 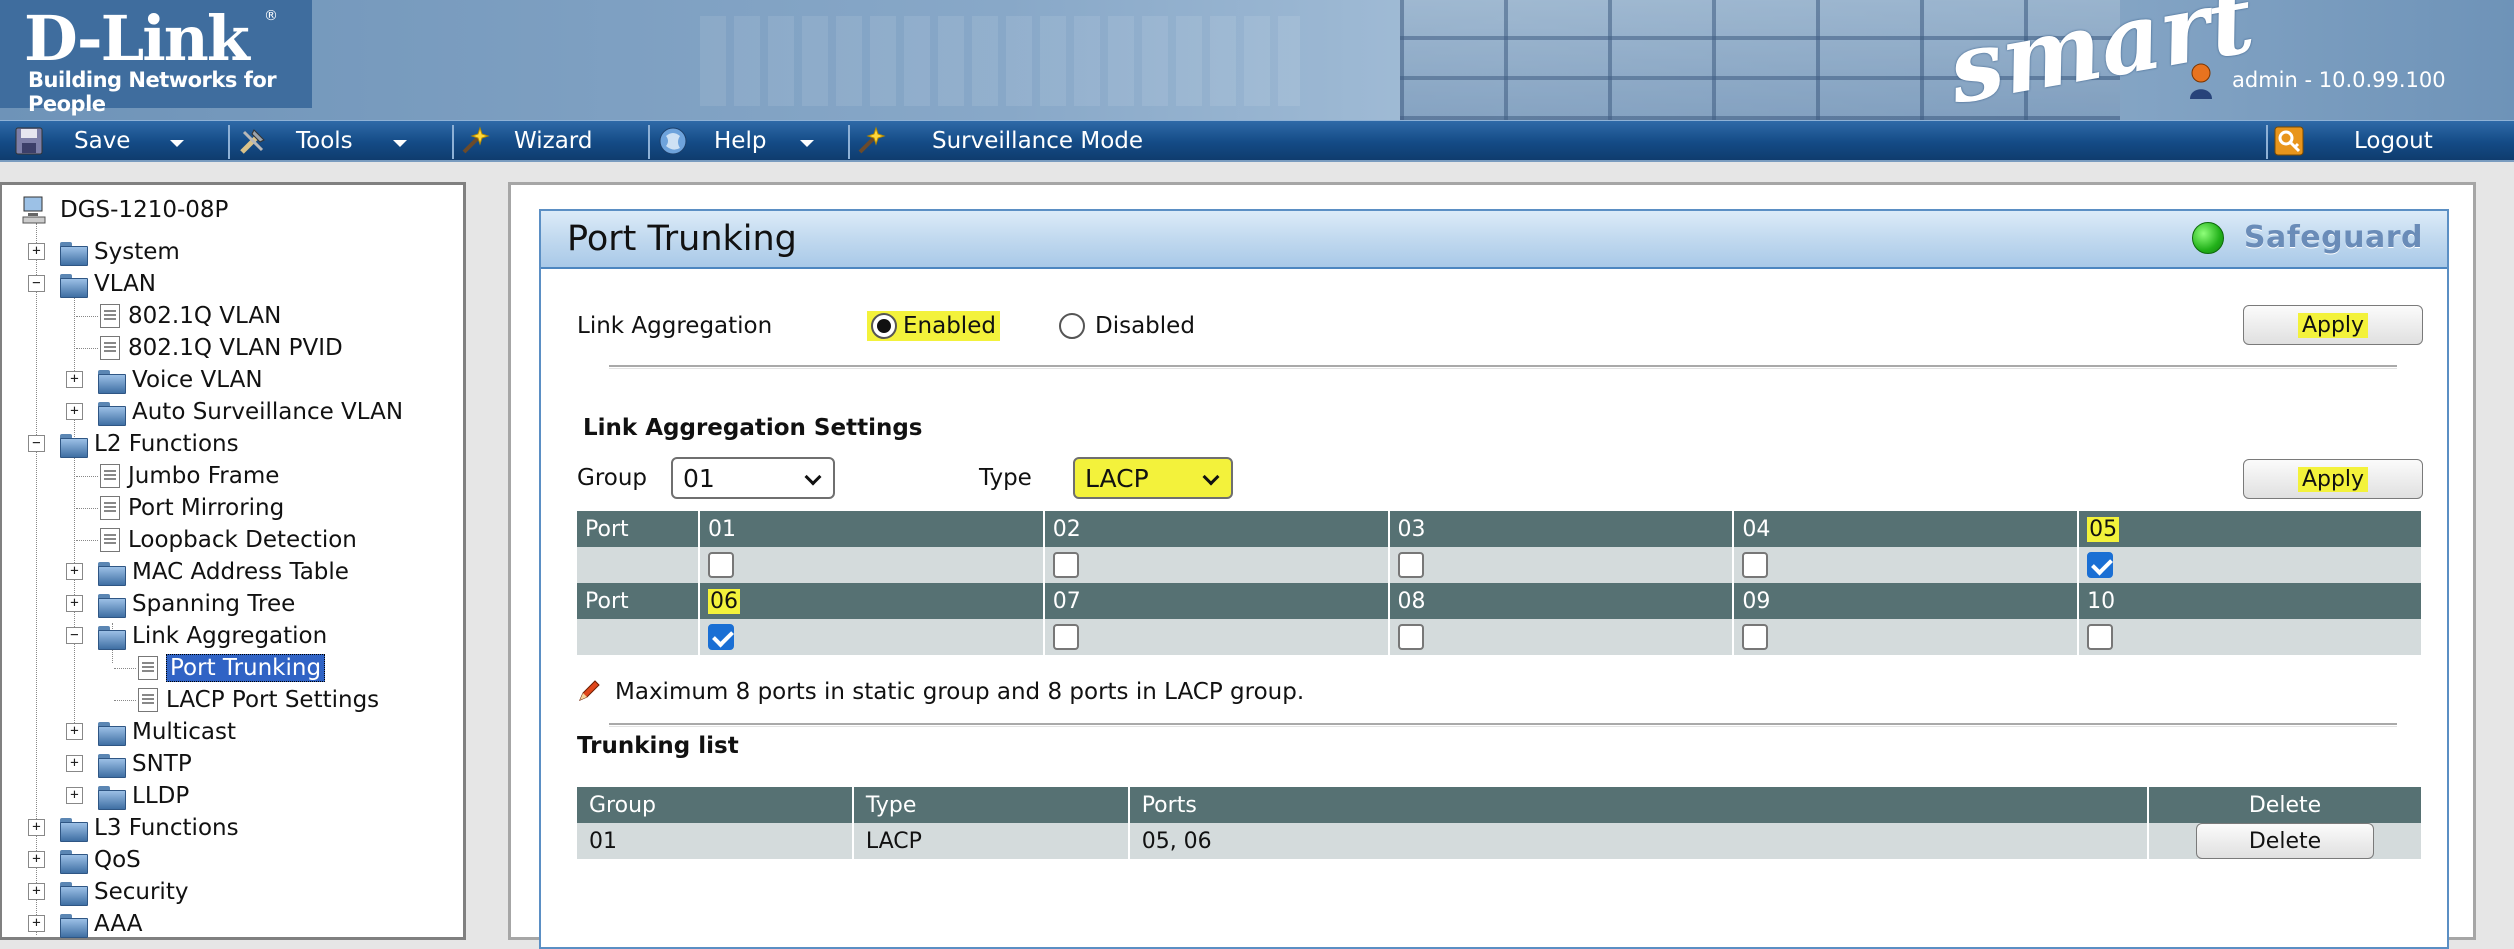 I want to click on tree-item-link-aggregation: Link Aggregation, so click(x=212, y=636).